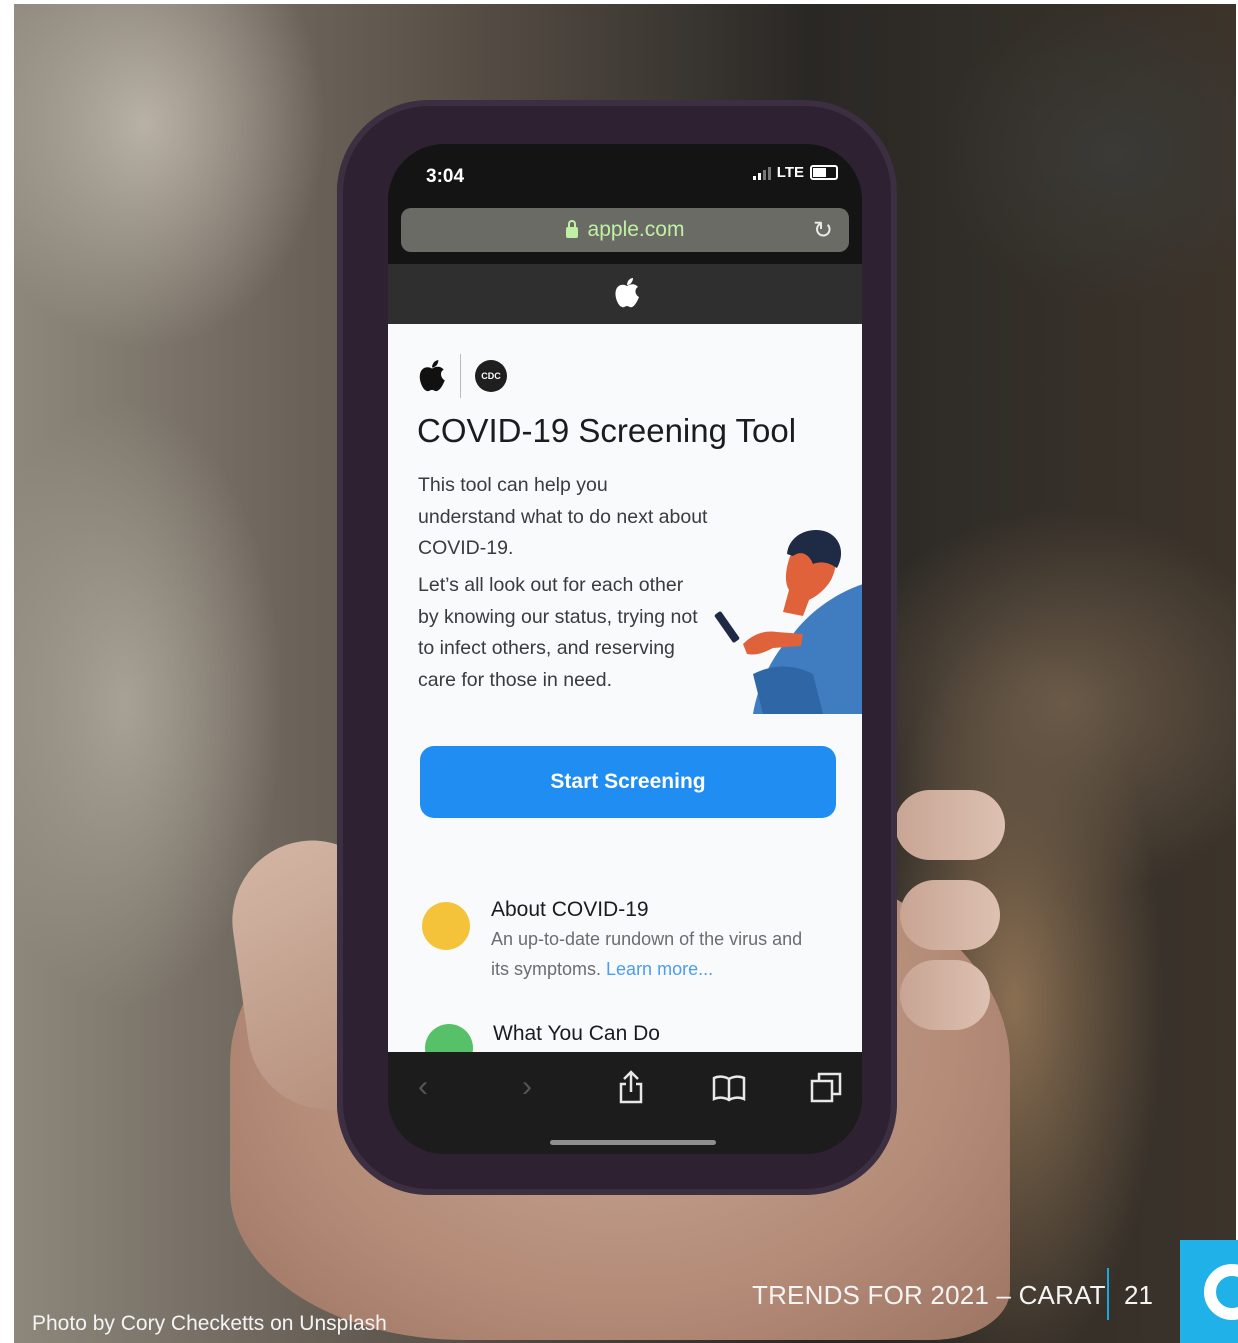 This screenshot has height=1343, width=1238. I want to click on page-number: 21, so click(1138, 1295).